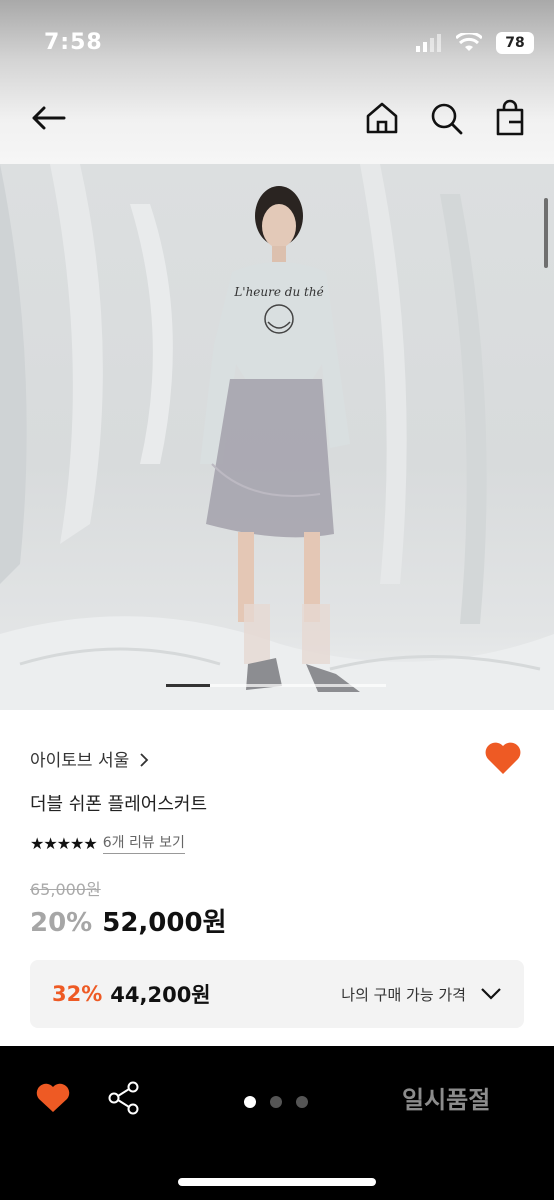  Describe the element at coordinates (48, 118) in the screenshot. I see `back-arrow-icon` at that location.